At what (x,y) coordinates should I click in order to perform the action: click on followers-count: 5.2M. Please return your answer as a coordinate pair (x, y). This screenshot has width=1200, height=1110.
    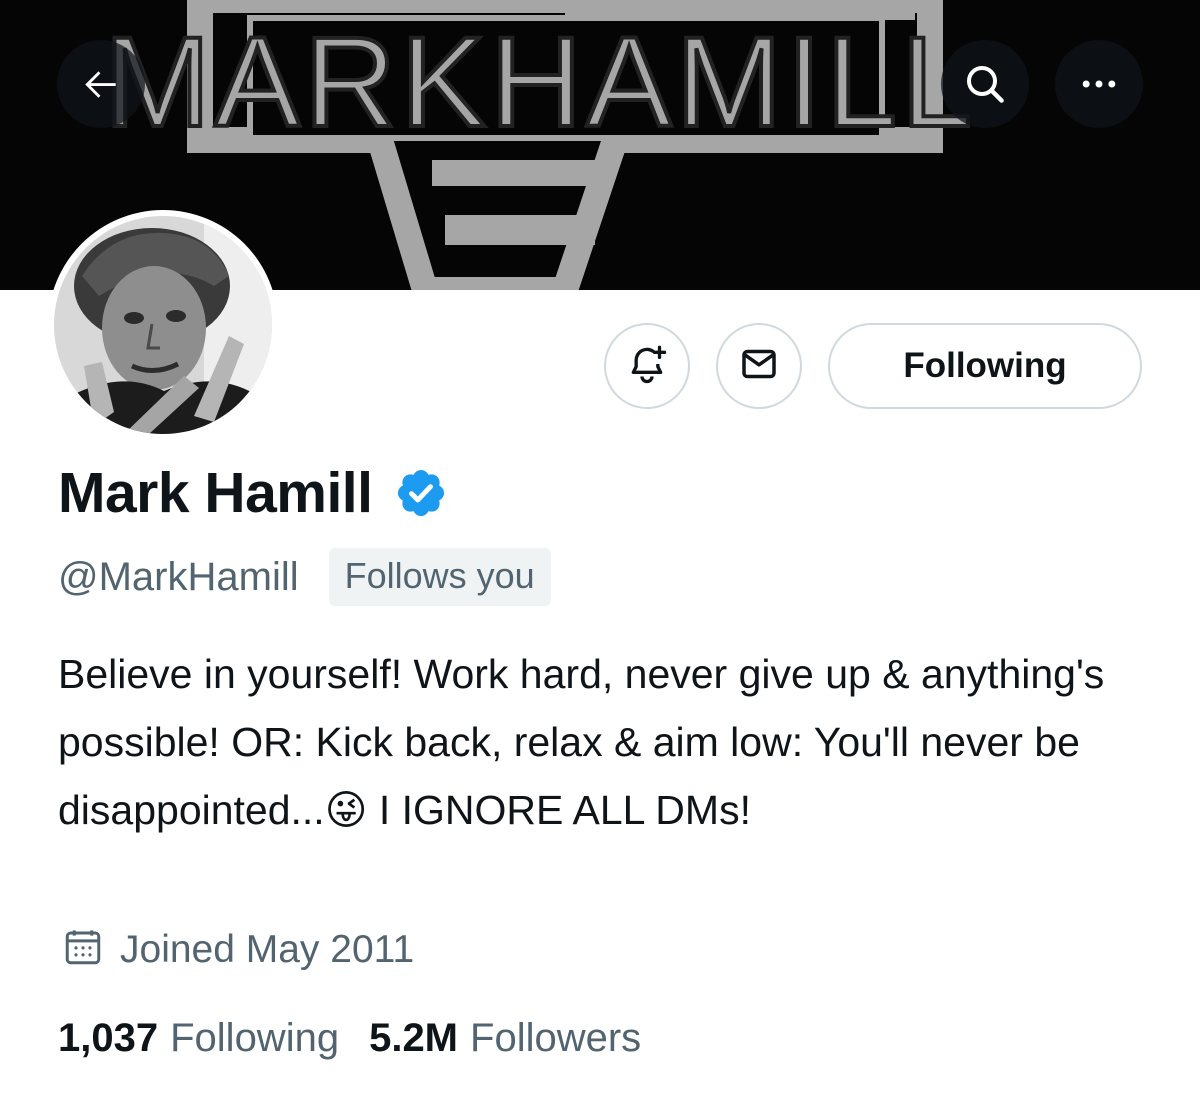
    Looking at the image, I should click on (414, 1038).